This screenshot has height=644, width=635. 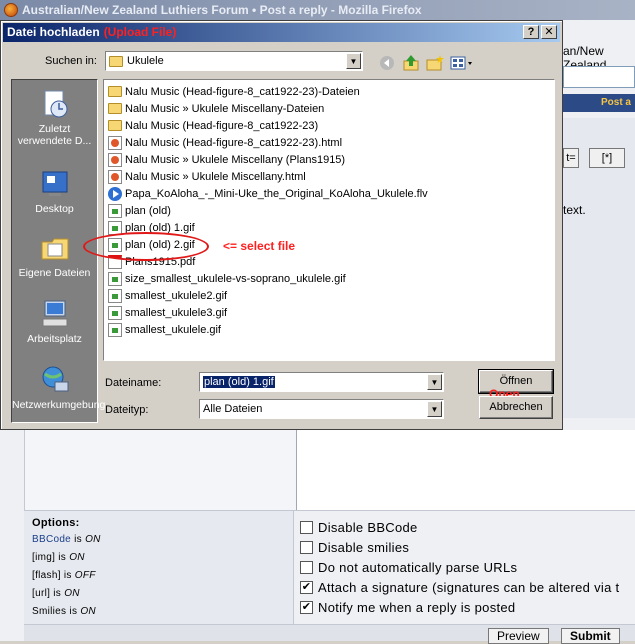 I want to click on status-smilies: Smilies is ON, so click(x=64, y=611).